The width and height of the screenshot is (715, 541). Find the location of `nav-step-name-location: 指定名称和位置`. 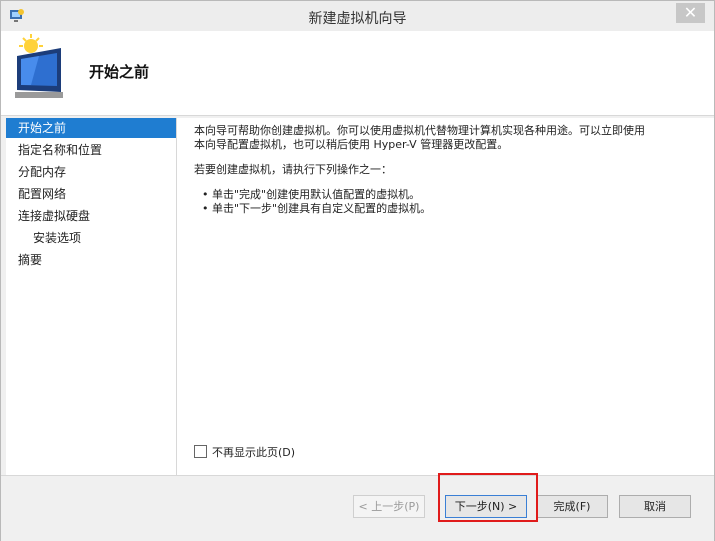

nav-step-name-location: 指定名称和位置 is located at coordinates (91, 150).